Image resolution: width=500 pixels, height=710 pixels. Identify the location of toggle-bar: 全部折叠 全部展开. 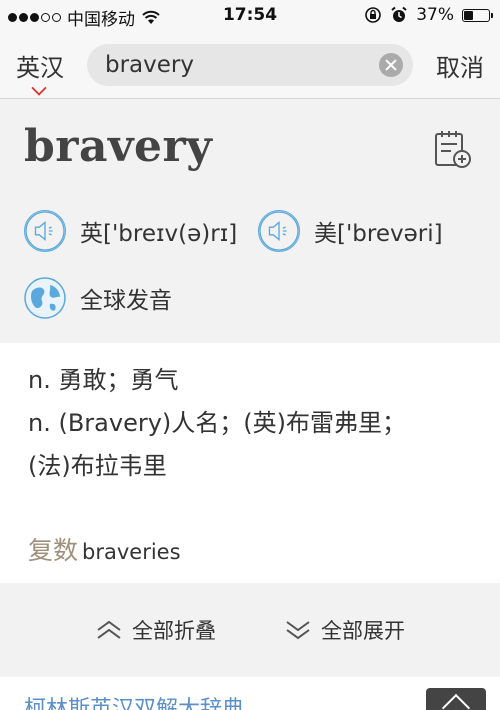
(250, 630).